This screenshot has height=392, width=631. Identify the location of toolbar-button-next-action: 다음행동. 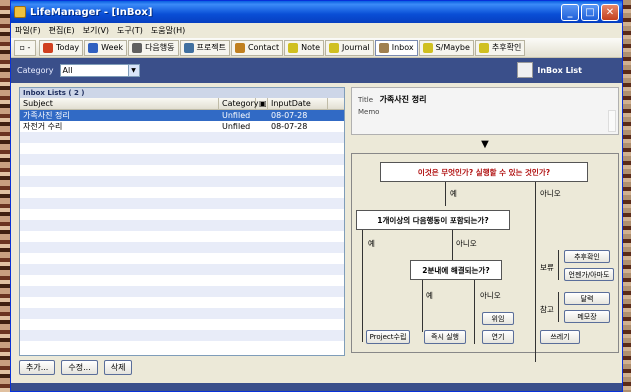
(153, 47).